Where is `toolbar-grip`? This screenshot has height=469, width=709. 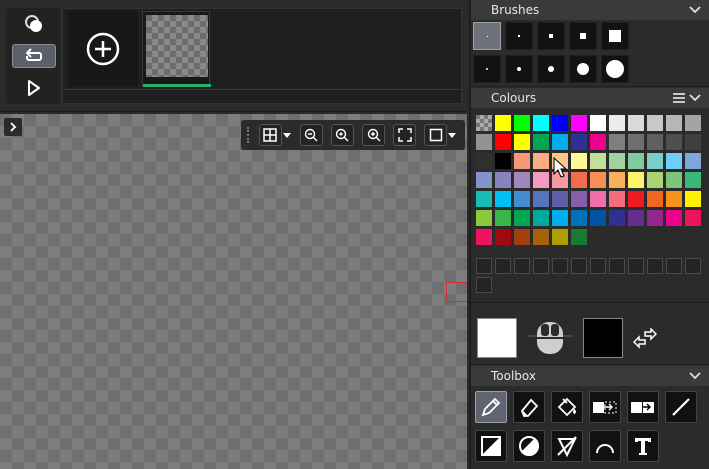 toolbar-grip is located at coordinates (250, 135).